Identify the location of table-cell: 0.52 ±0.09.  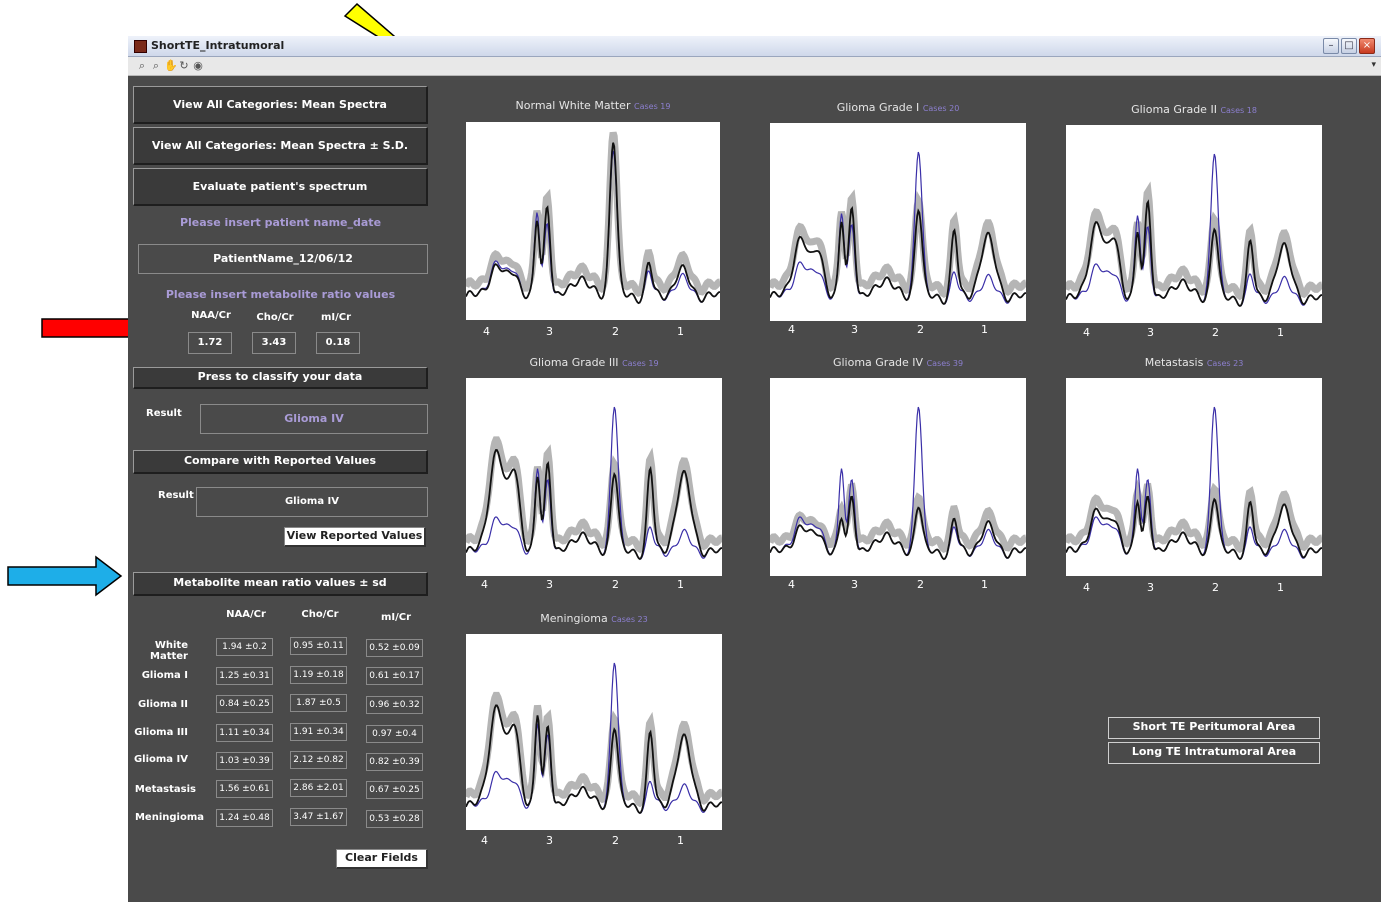
(394, 648).